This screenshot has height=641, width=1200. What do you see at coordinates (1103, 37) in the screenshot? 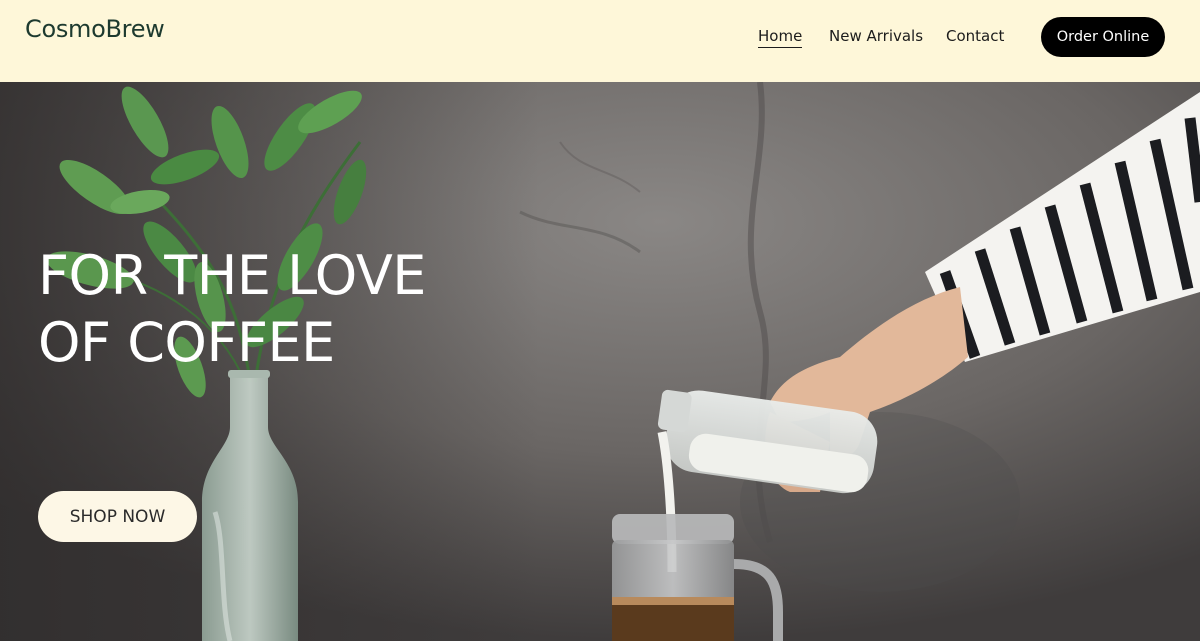
I see `order-online-button: Order Online` at bounding box center [1103, 37].